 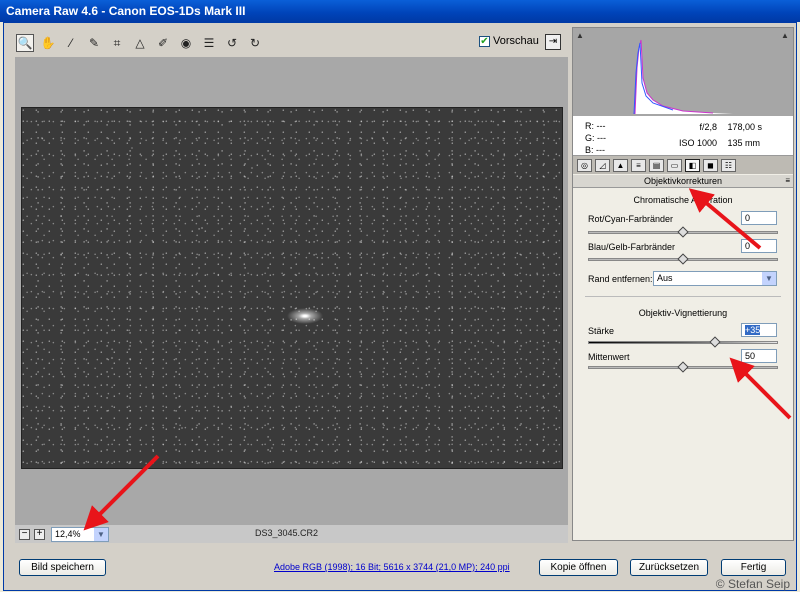 What do you see at coordinates (745, 127) in the screenshot?
I see `shutter-value: 178,00 s` at bounding box center [745, 127].